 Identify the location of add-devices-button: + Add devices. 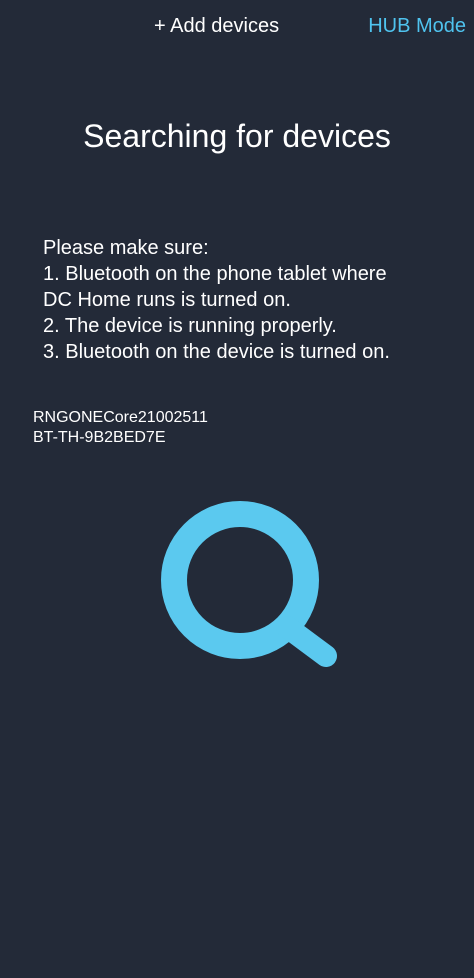
(216, 26).